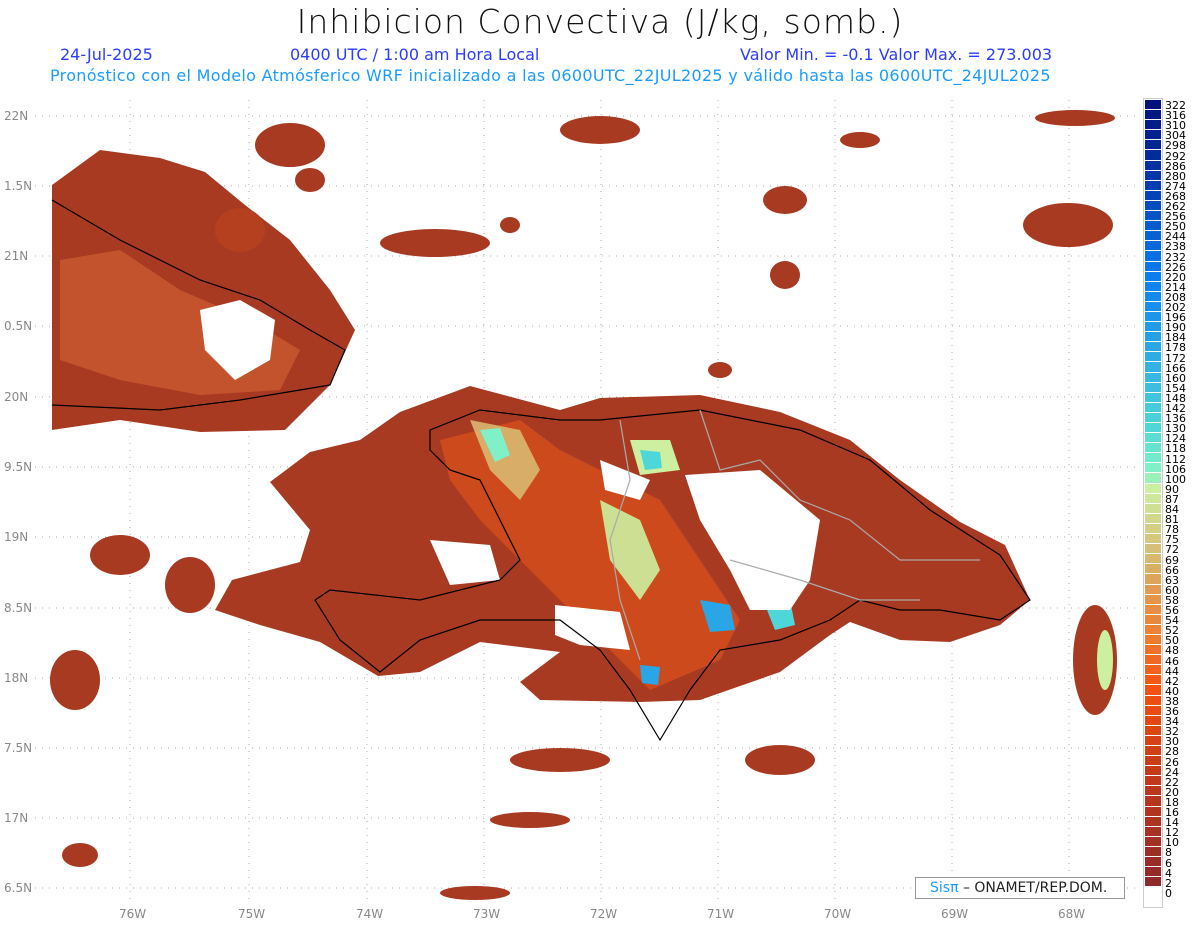 The image size is (1200, 927). Describe the element at coordinates (1168, 893) in the screenshot. I see `colorbar-label: 0` at that location.